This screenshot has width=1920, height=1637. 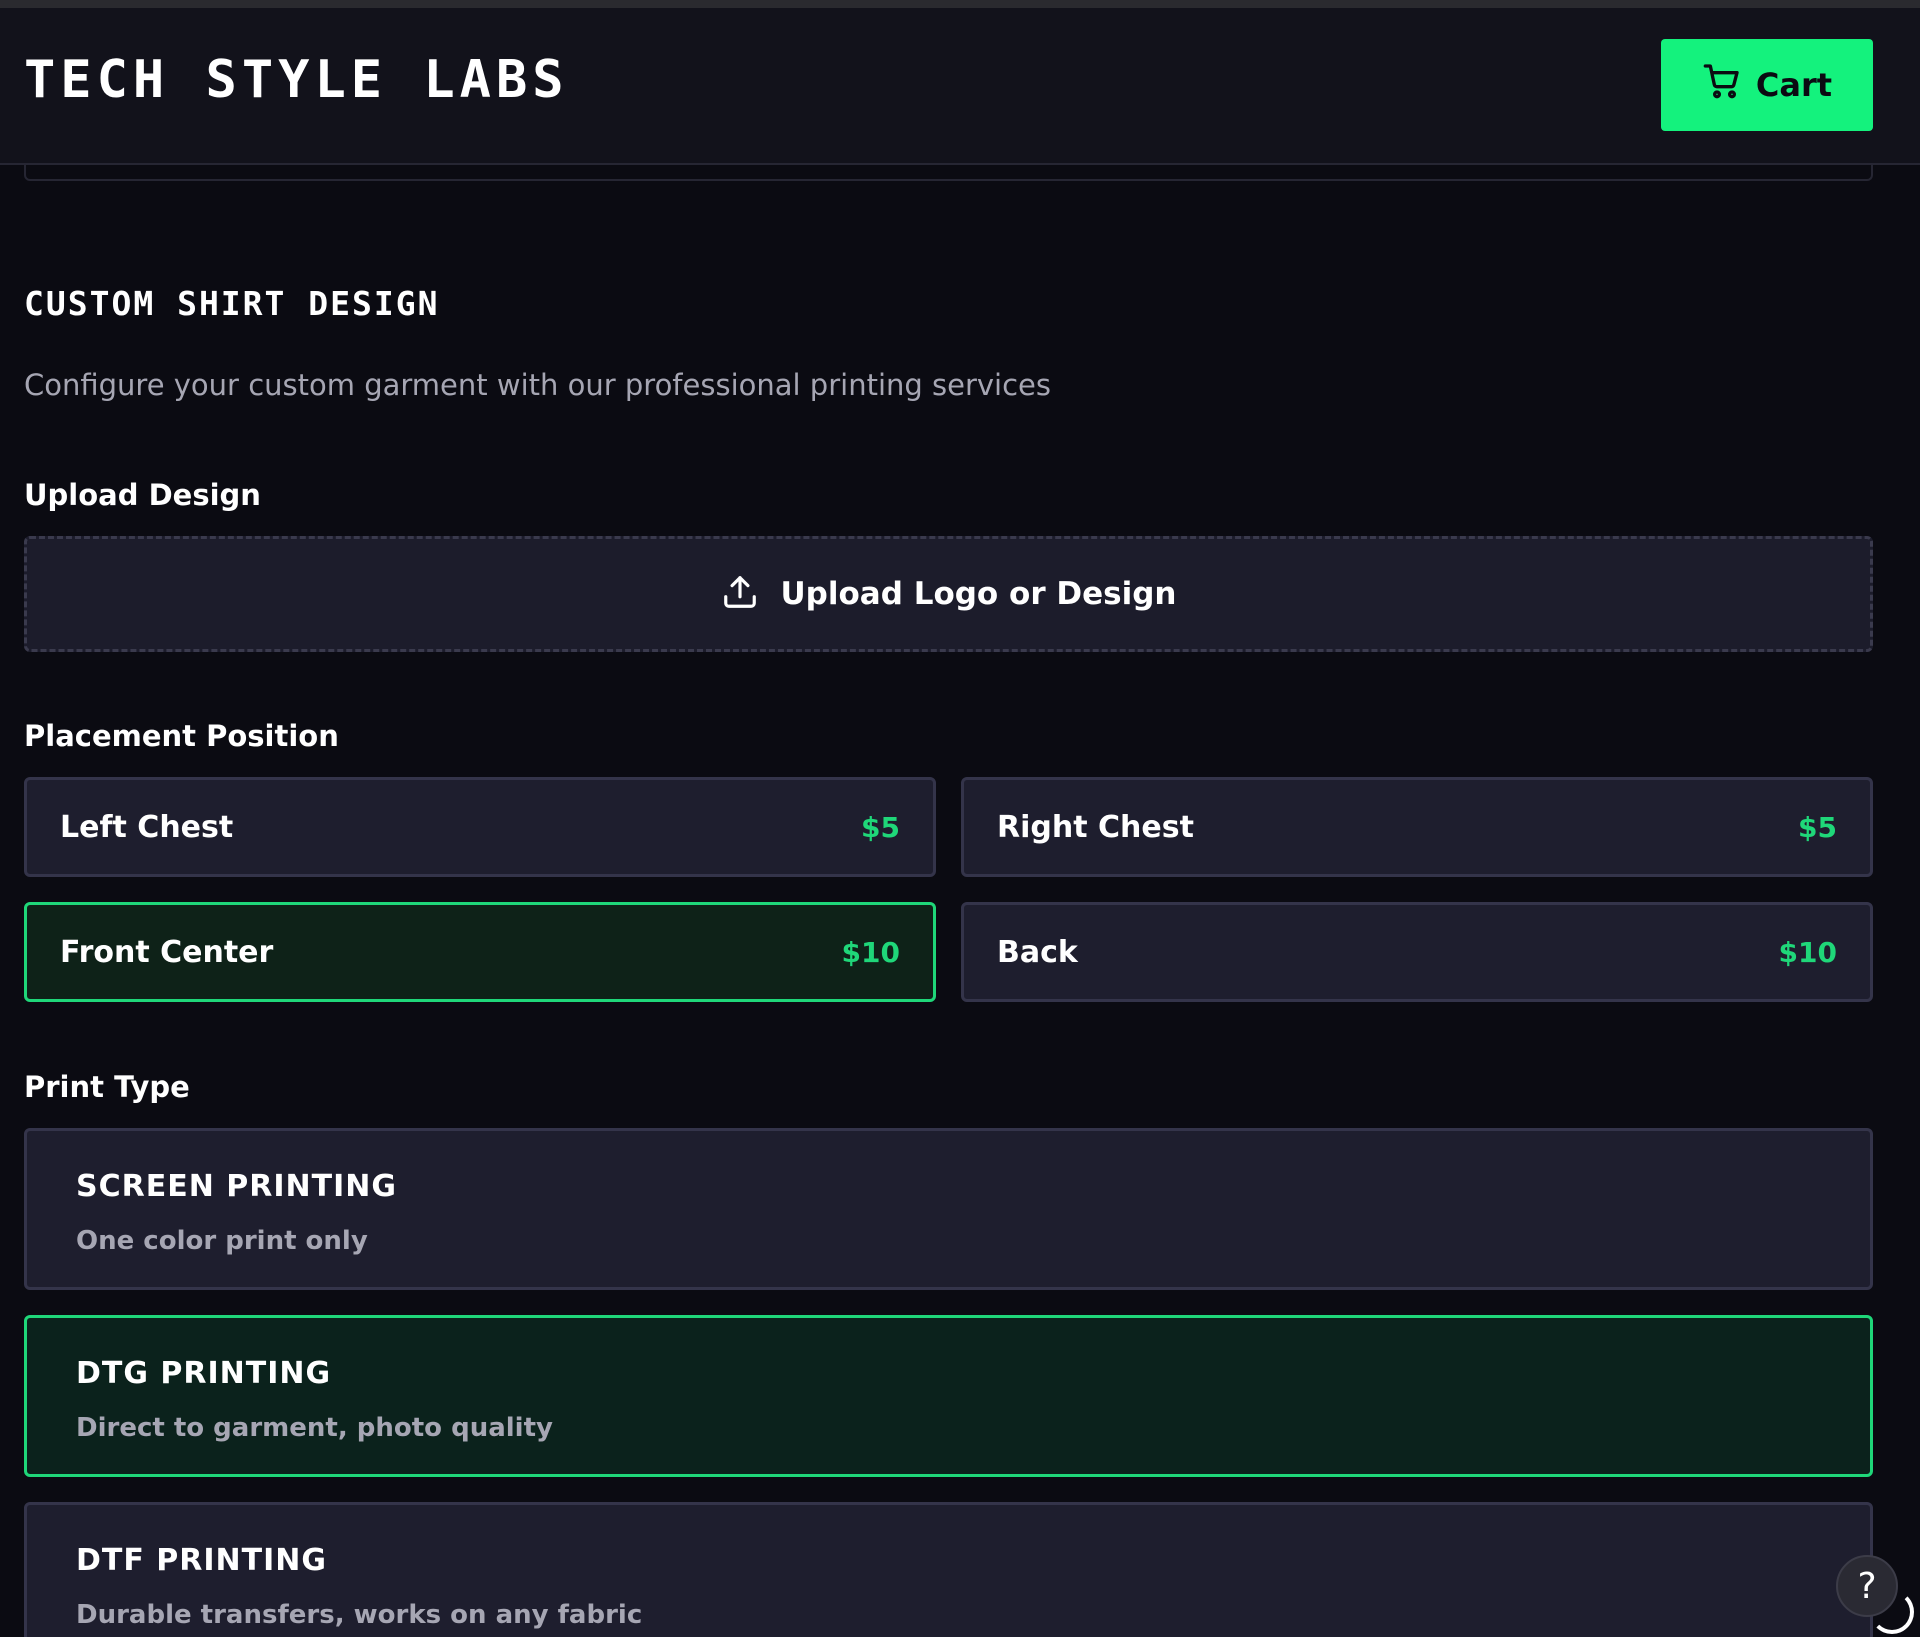 What do you see at coordinates (1892, 1612) in the screenshot?
I see `loading-spinner-icon` at bounding box center [1892, 1612].